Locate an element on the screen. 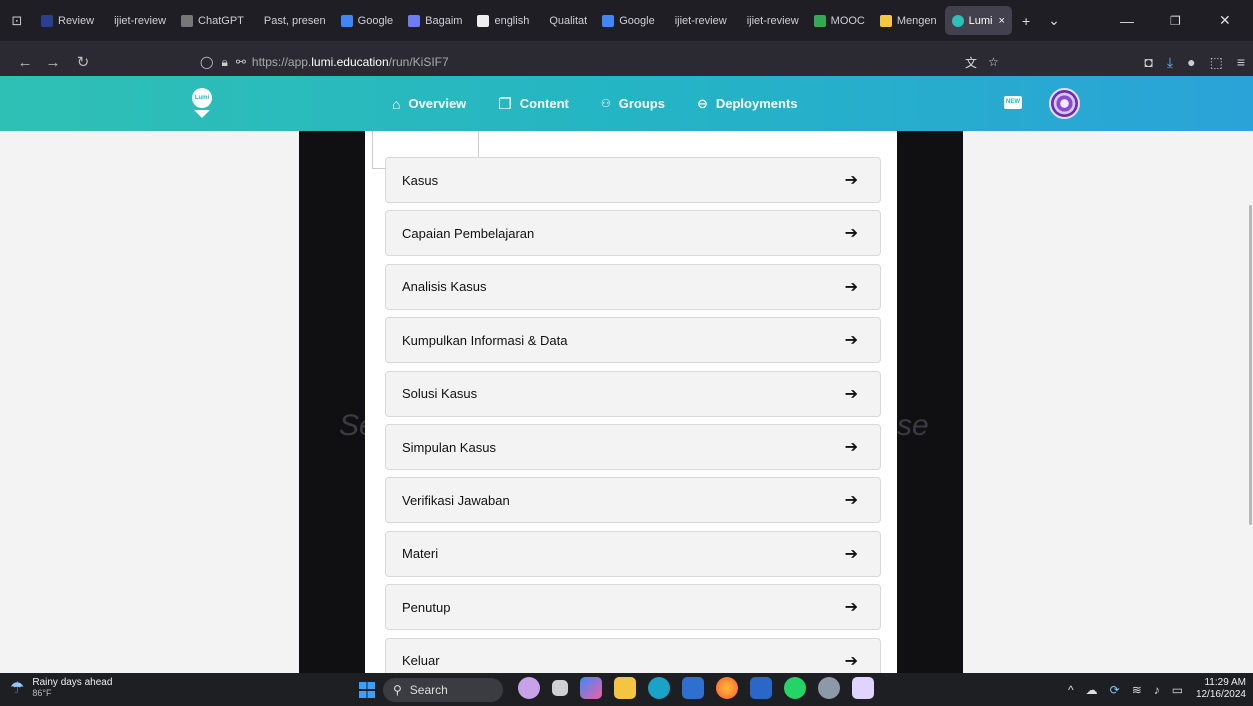  taskbar-apps is located at coordinates (696, 688).